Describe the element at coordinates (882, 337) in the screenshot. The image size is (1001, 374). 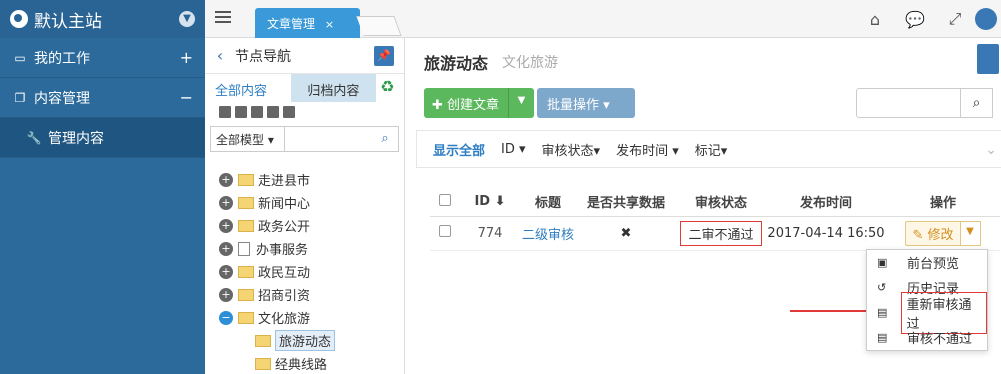
I see `reject-icon: ▤` at that location.